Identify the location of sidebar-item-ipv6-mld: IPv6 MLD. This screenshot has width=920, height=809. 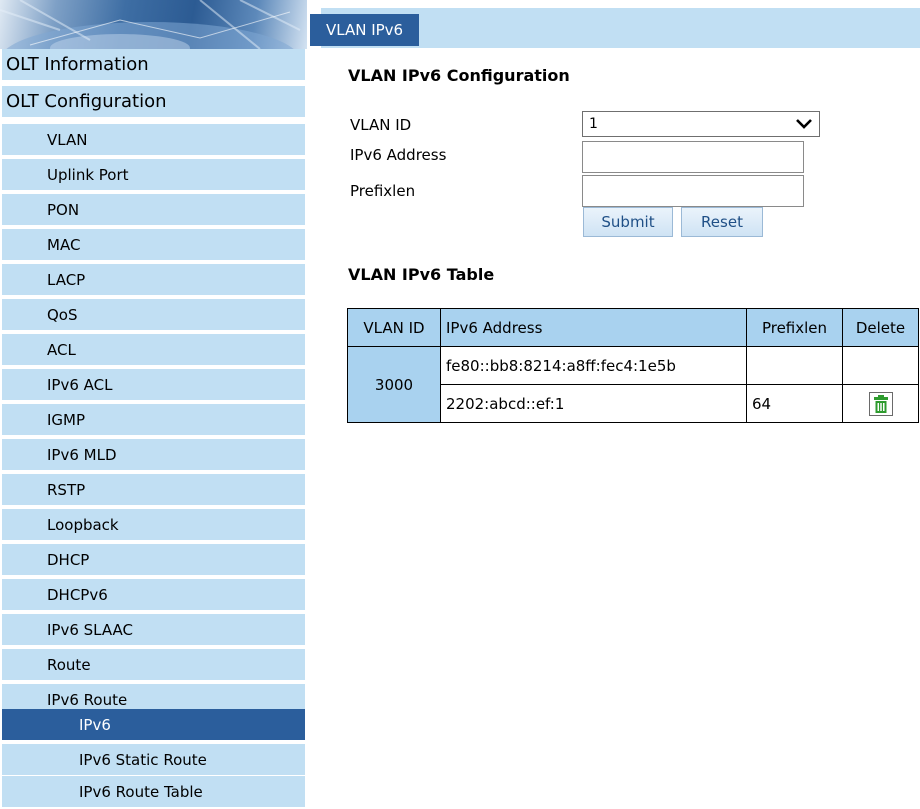
(153, 455).